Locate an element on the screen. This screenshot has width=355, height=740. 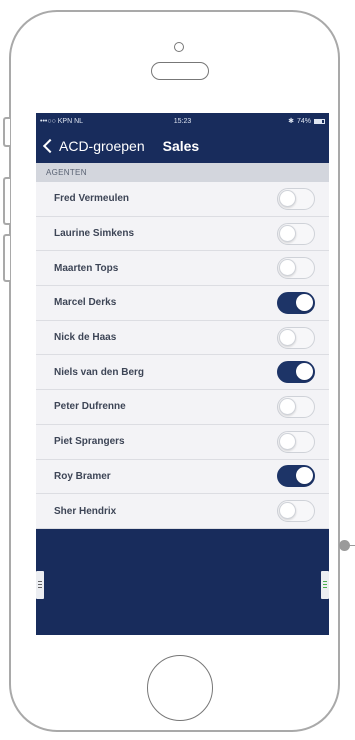
back-button-label: ACD-groepen is located at coordinates (102, 146).